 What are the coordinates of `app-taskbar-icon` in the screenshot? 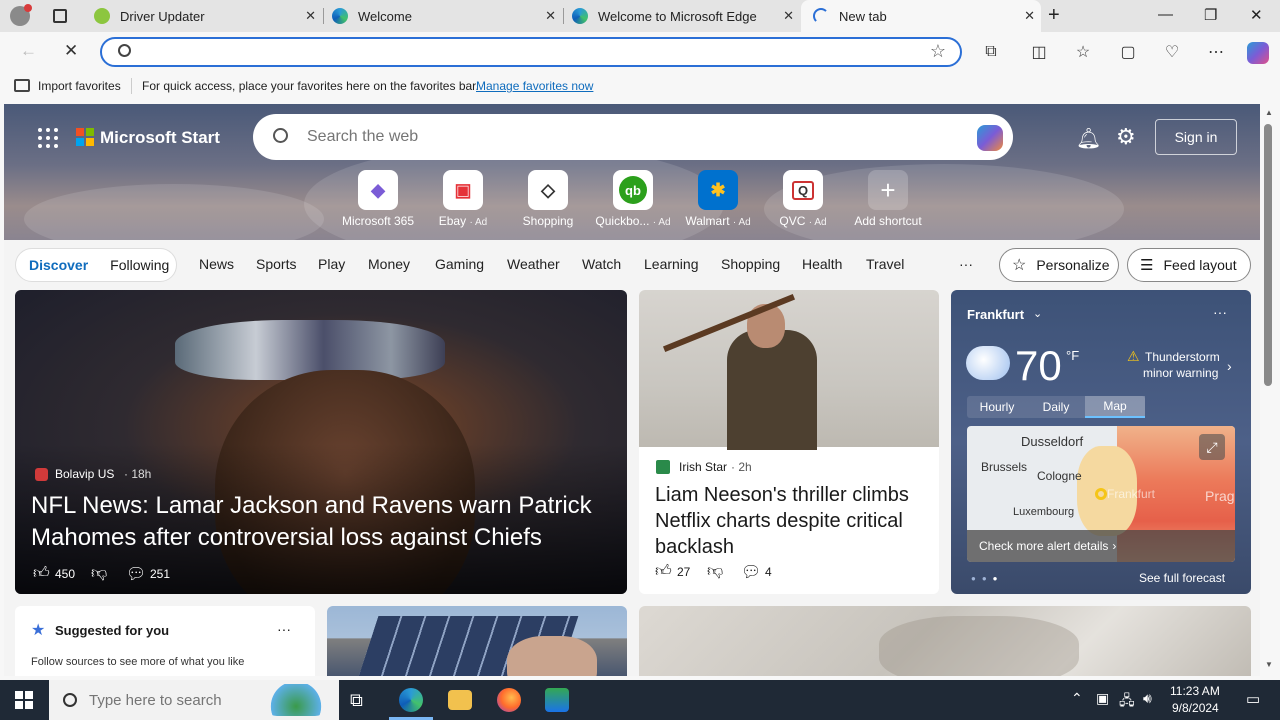 It's located at (557, 700).